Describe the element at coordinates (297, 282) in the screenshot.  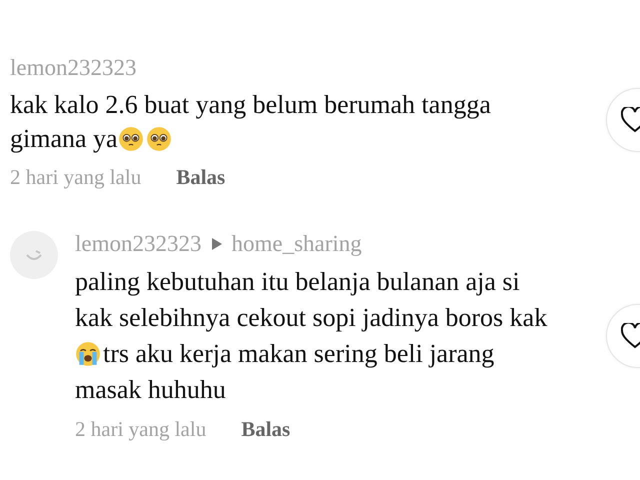
I see `comment-text: paling kebutuhan itu belanja bulanan aja si` at that location.